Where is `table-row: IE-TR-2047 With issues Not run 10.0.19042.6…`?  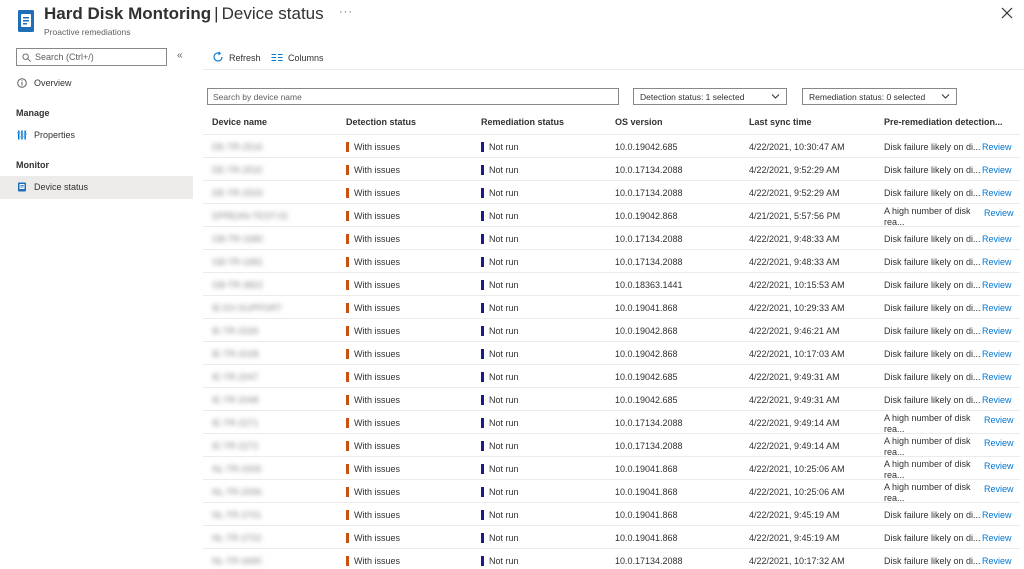
table-row: IE-TR-2047 With issues Not run 10.0.19042.6… is located at coordinates (611, 375).